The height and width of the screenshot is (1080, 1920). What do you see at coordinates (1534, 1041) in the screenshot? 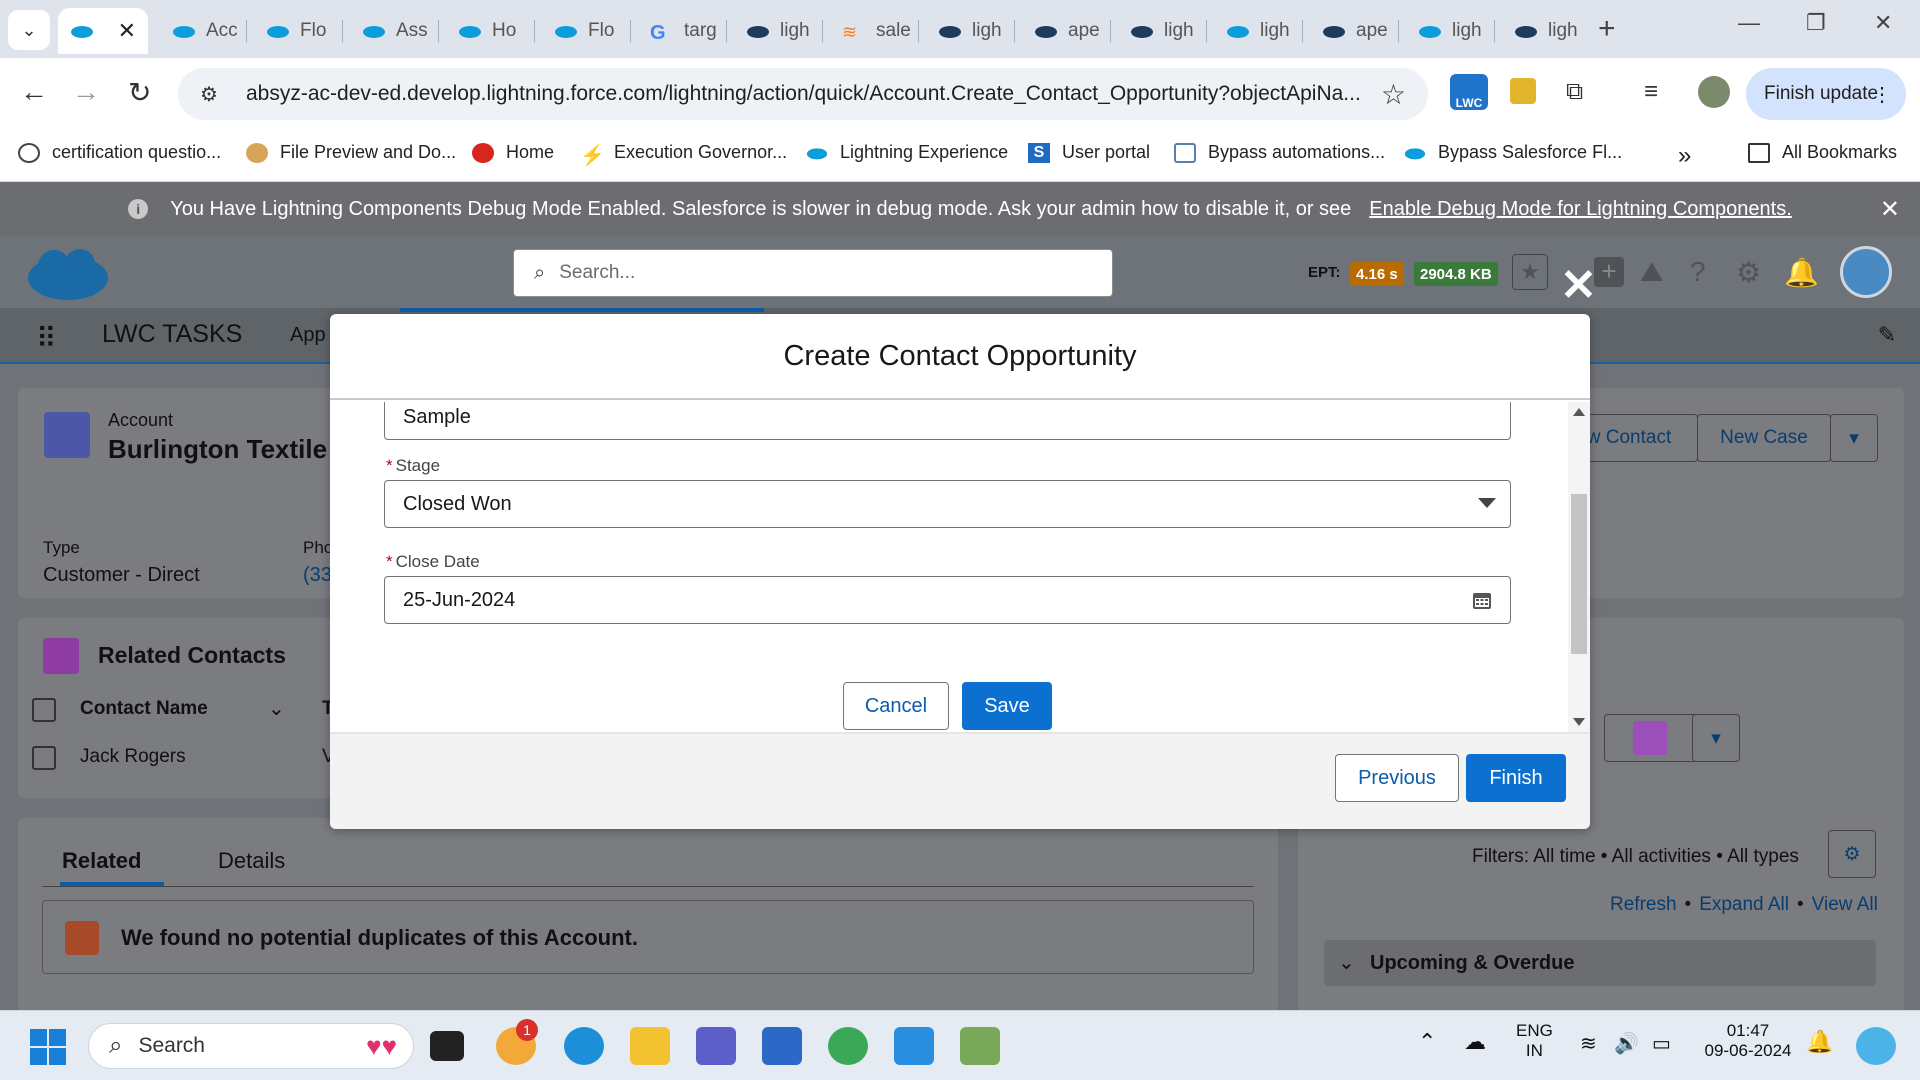
I see `language-indicator: ENG IN` at bounding box center [1534, 1041].